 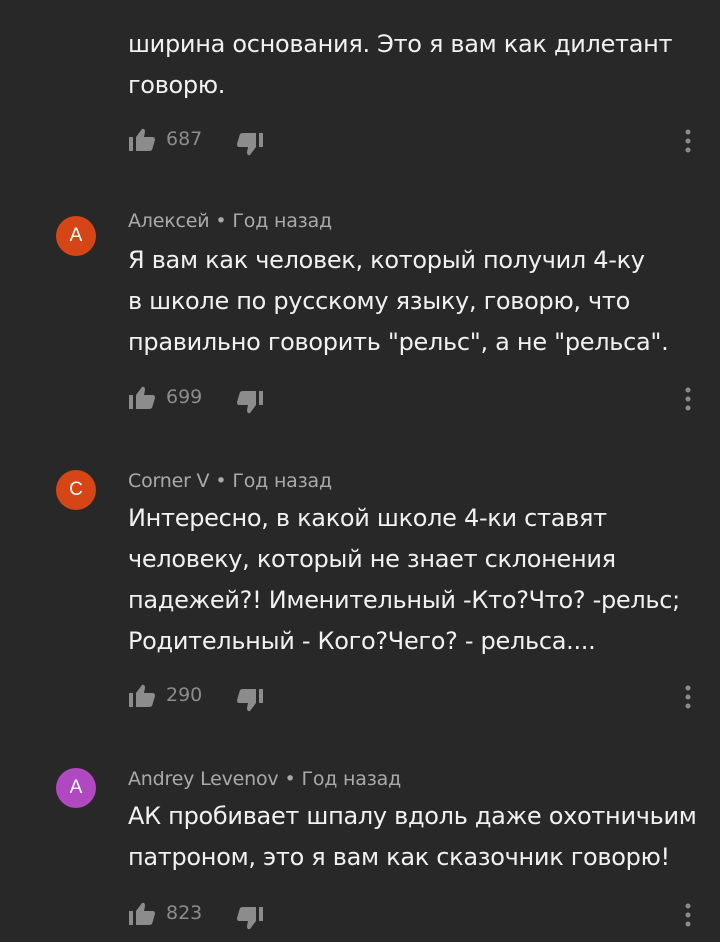 I want to click on comment-text-line: человеку, который не знает склонения, so click(x=372, y=559).